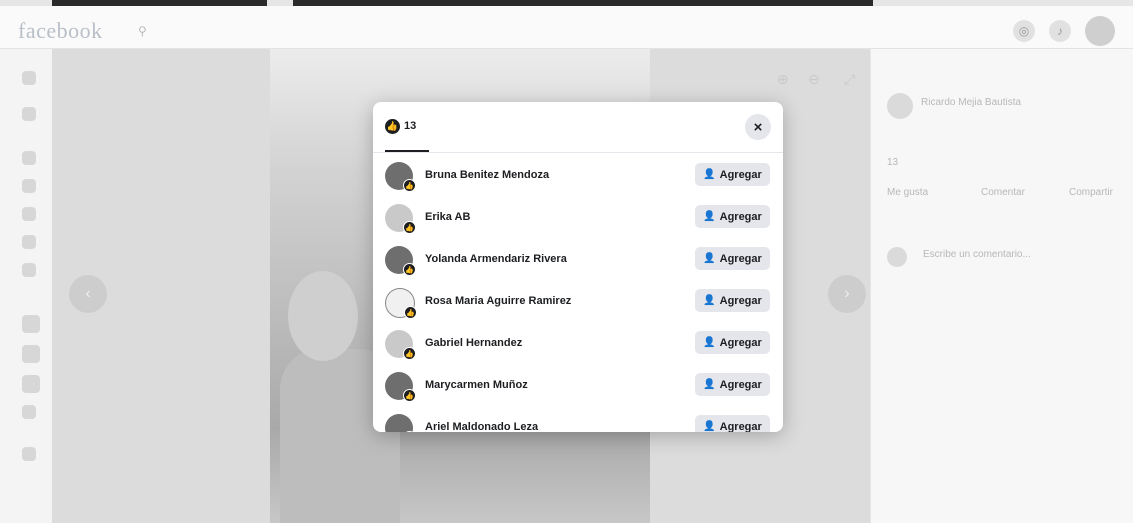 Image resolution: width=1133 pixels, height=523 pixels. Describe the element at coordinates (498, 301) in the screenshot. I see `person-name: Rosa Maria Aguirre Ramirez` at that location.